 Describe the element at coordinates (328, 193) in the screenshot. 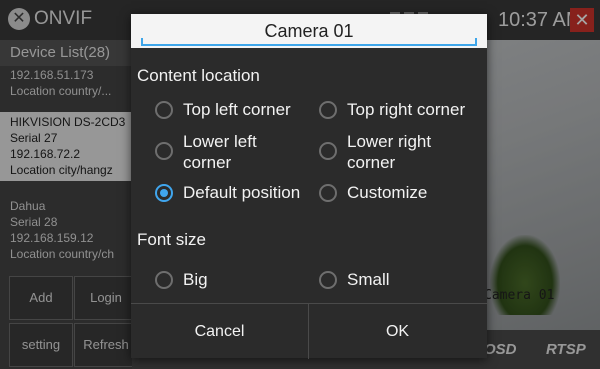

I see `radio-customize` at that location.